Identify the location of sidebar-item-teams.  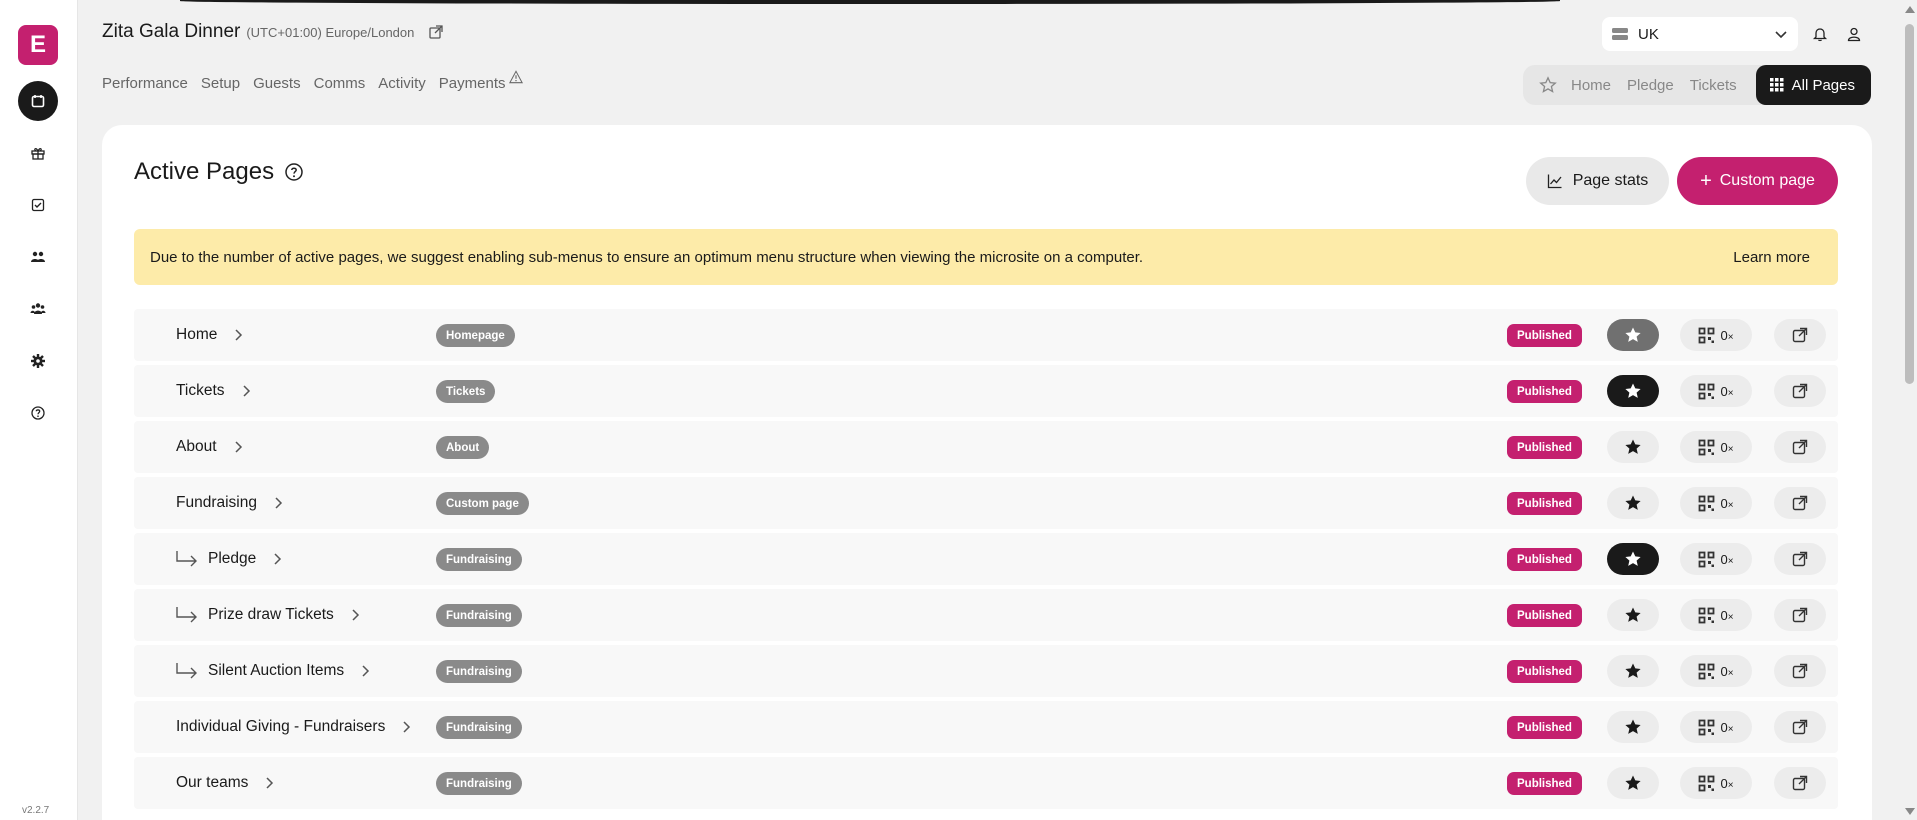
(38, 309).